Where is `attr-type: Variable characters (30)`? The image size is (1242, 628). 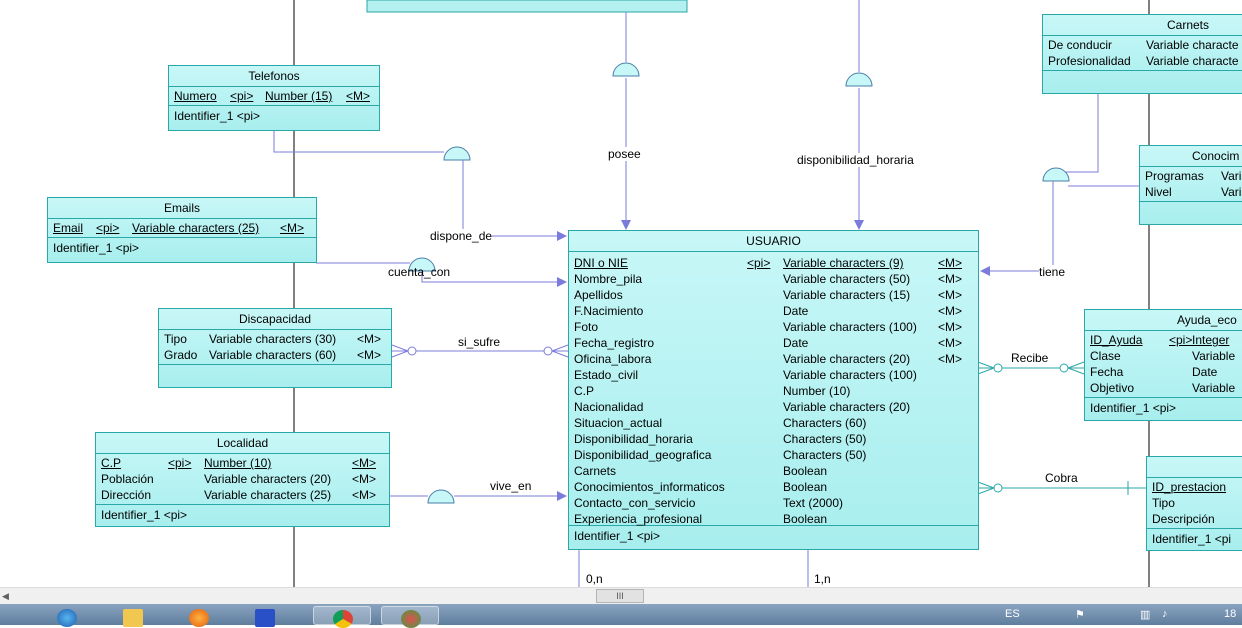 attr-type: Variable characters (30) is located at coordinates (273, 339).